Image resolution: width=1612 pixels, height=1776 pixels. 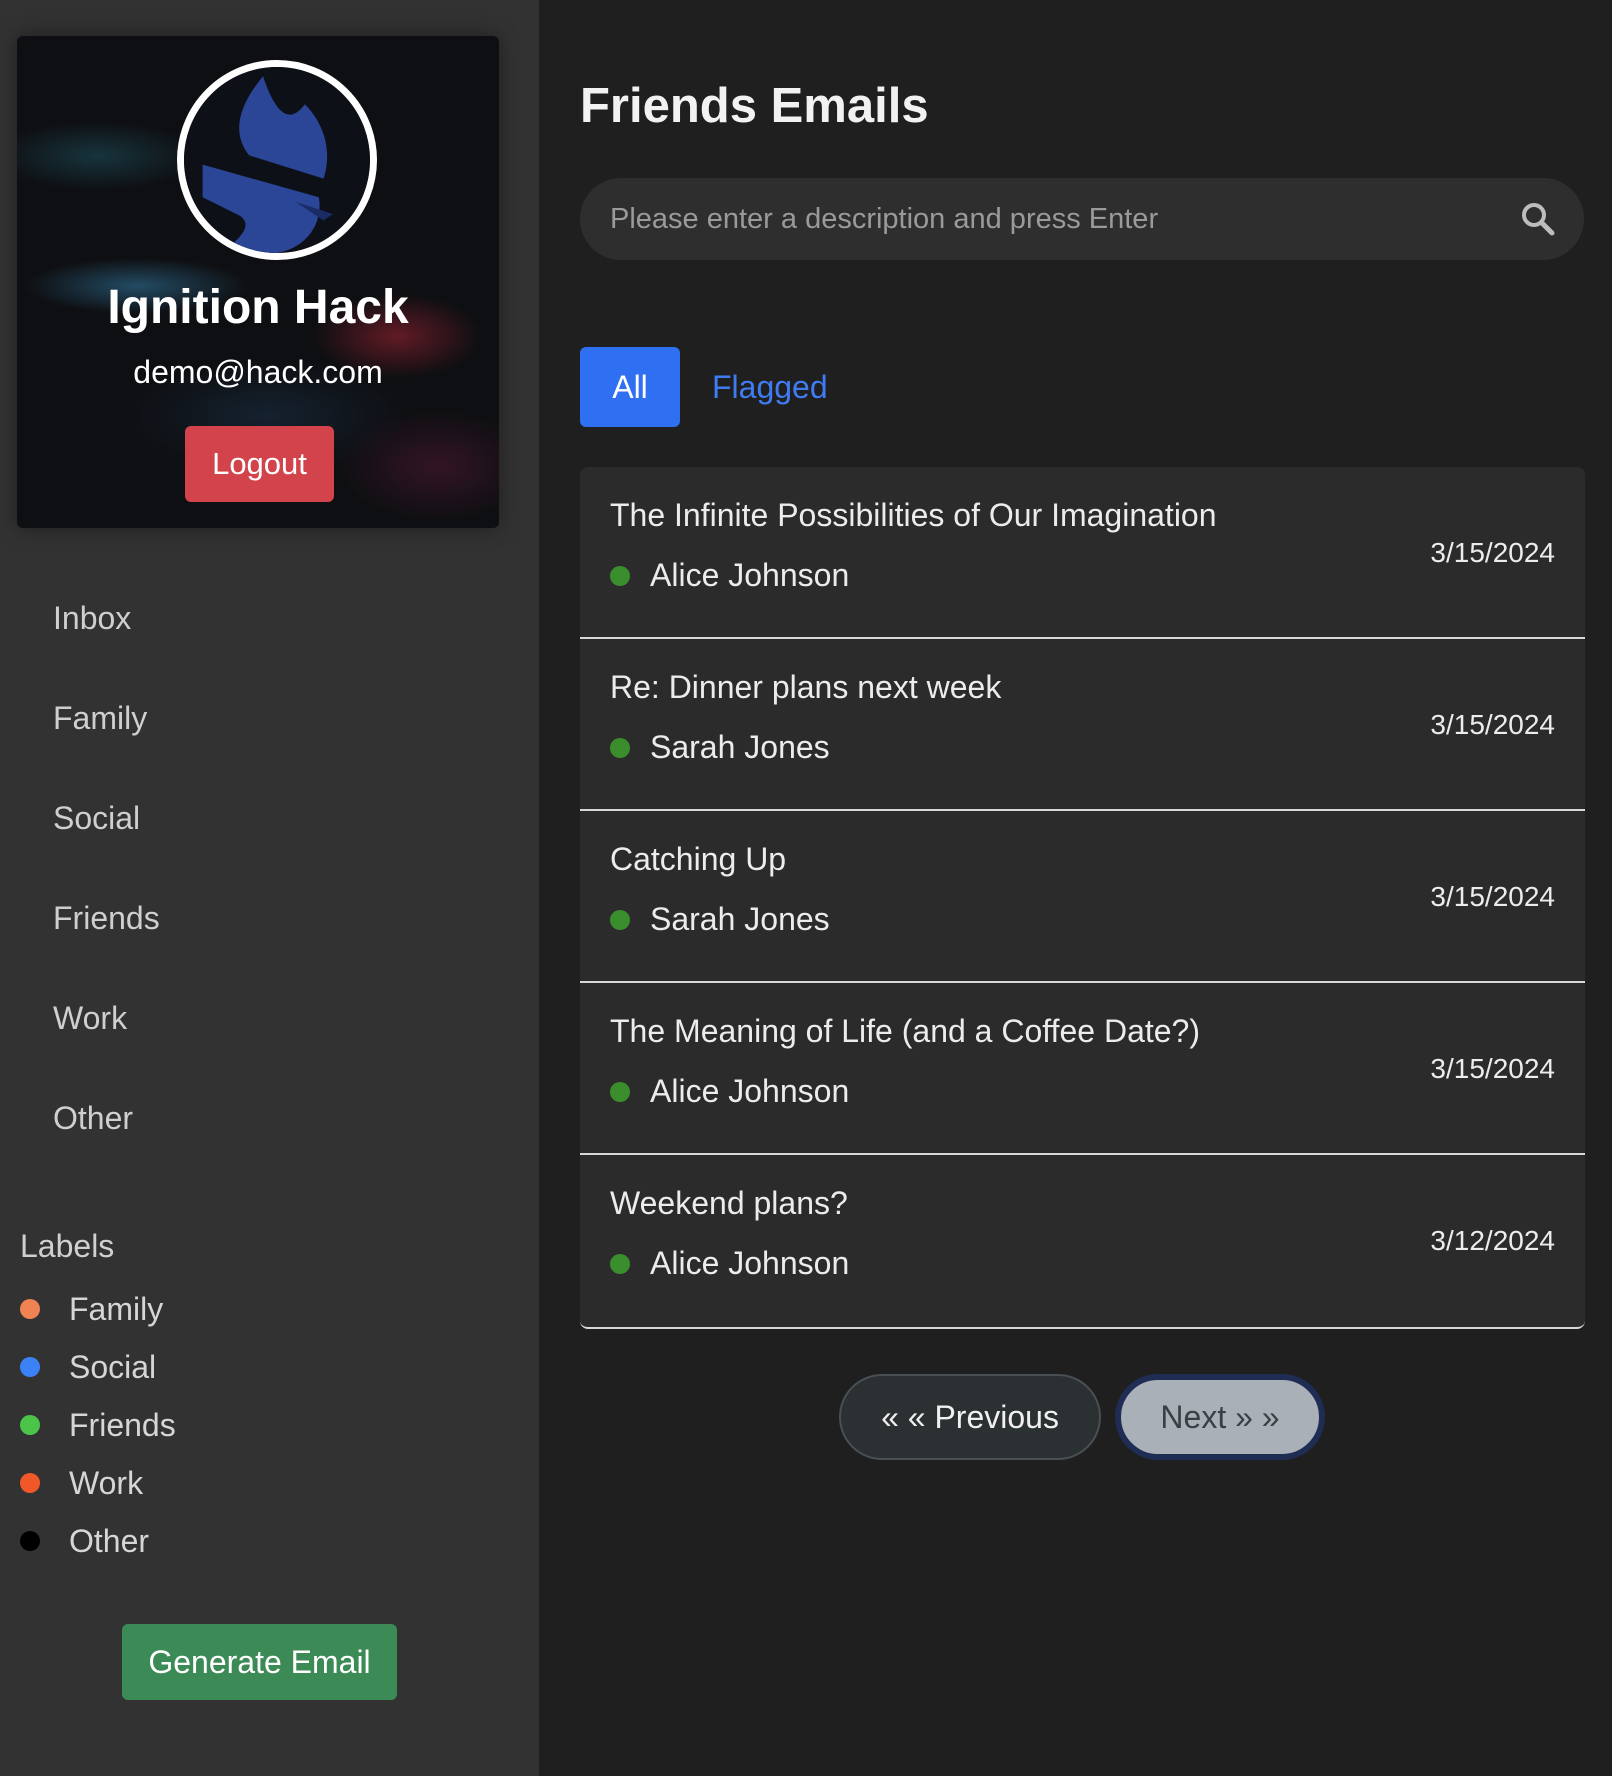 I want to click on generate-email-button: Generate Email, so click(x=259, y=1662).